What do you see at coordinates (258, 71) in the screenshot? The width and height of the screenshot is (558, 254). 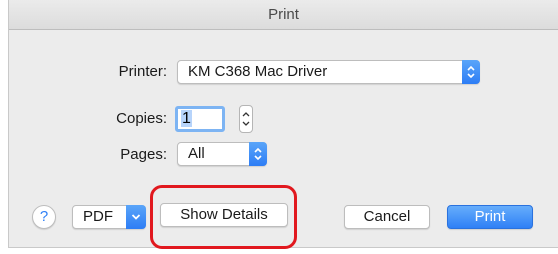 I see `printer-selected-value: KM C368 Mac Driver` at bounding box center [258, 71].